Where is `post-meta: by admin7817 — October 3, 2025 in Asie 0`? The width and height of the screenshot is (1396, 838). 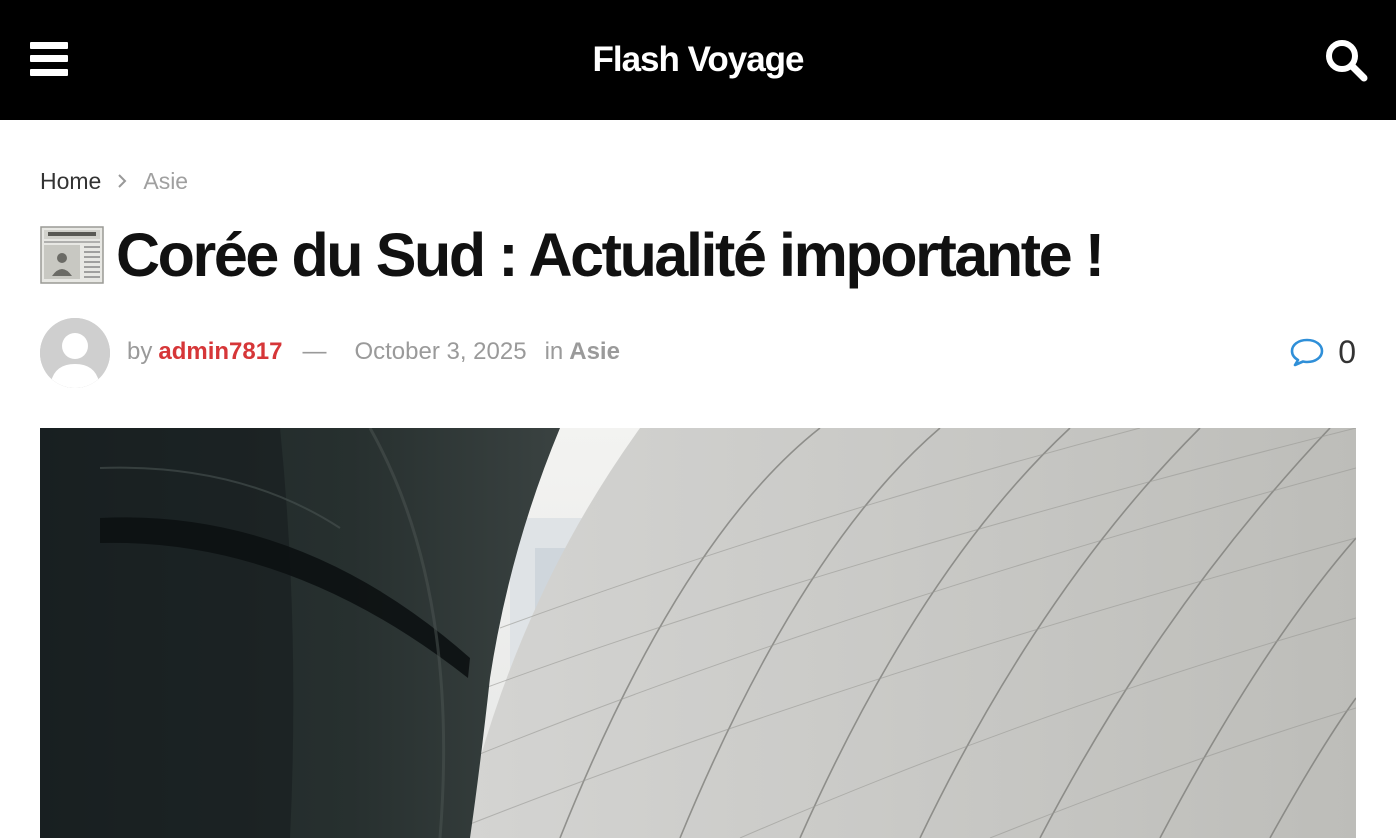 post-meta: by admin7817 — October 3, 2025 in Asie 0 is located at coordinates (698, 353).